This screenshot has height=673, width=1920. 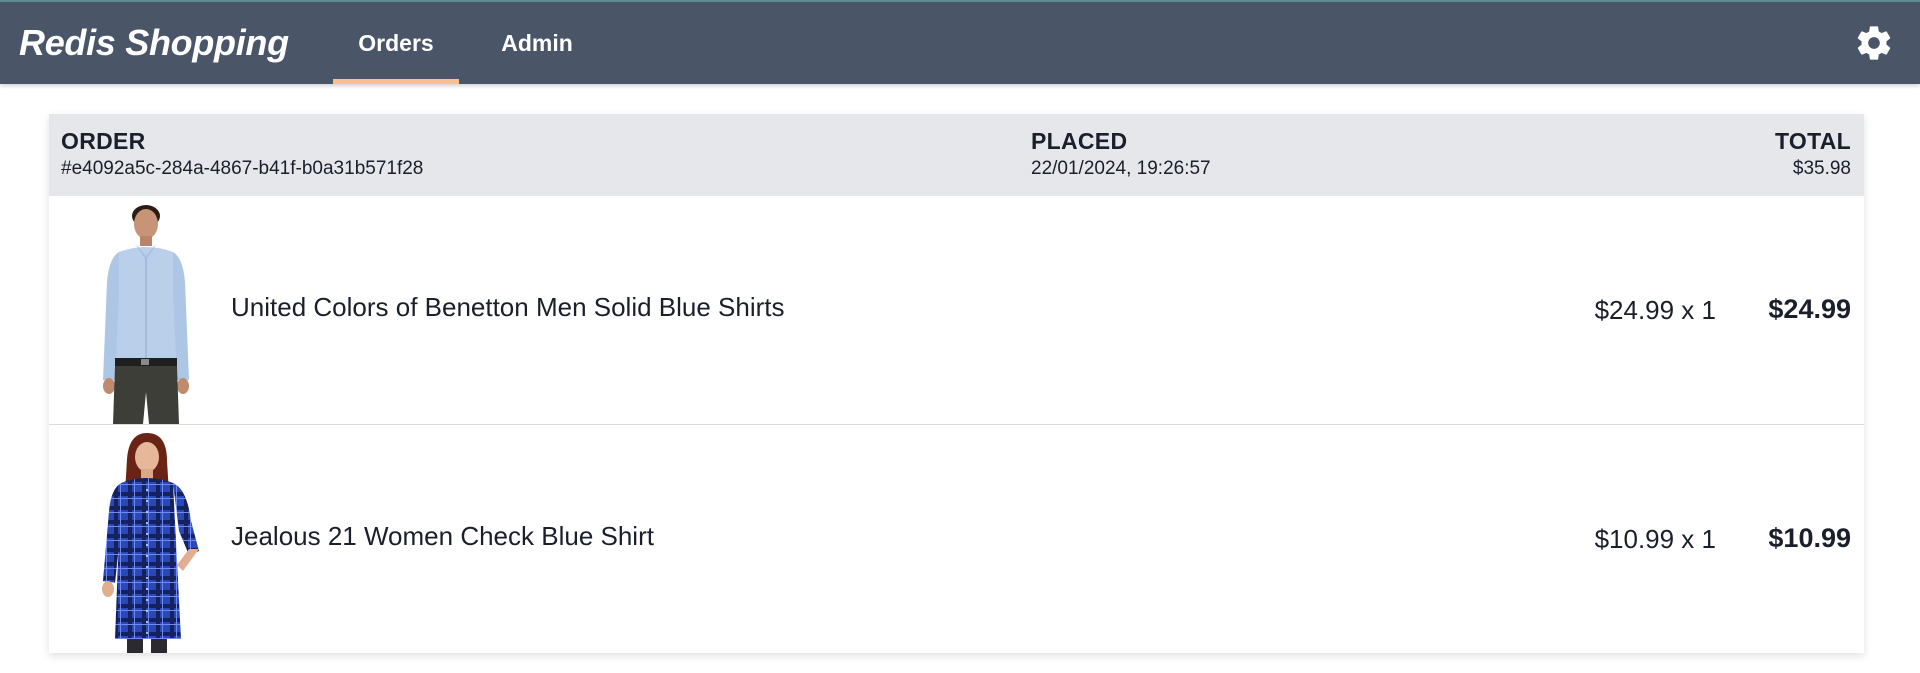 What do you see at coordinates (396, 43) in the screenshot?
I see `tab-orders: Orders` at bounding box center [396, 43].